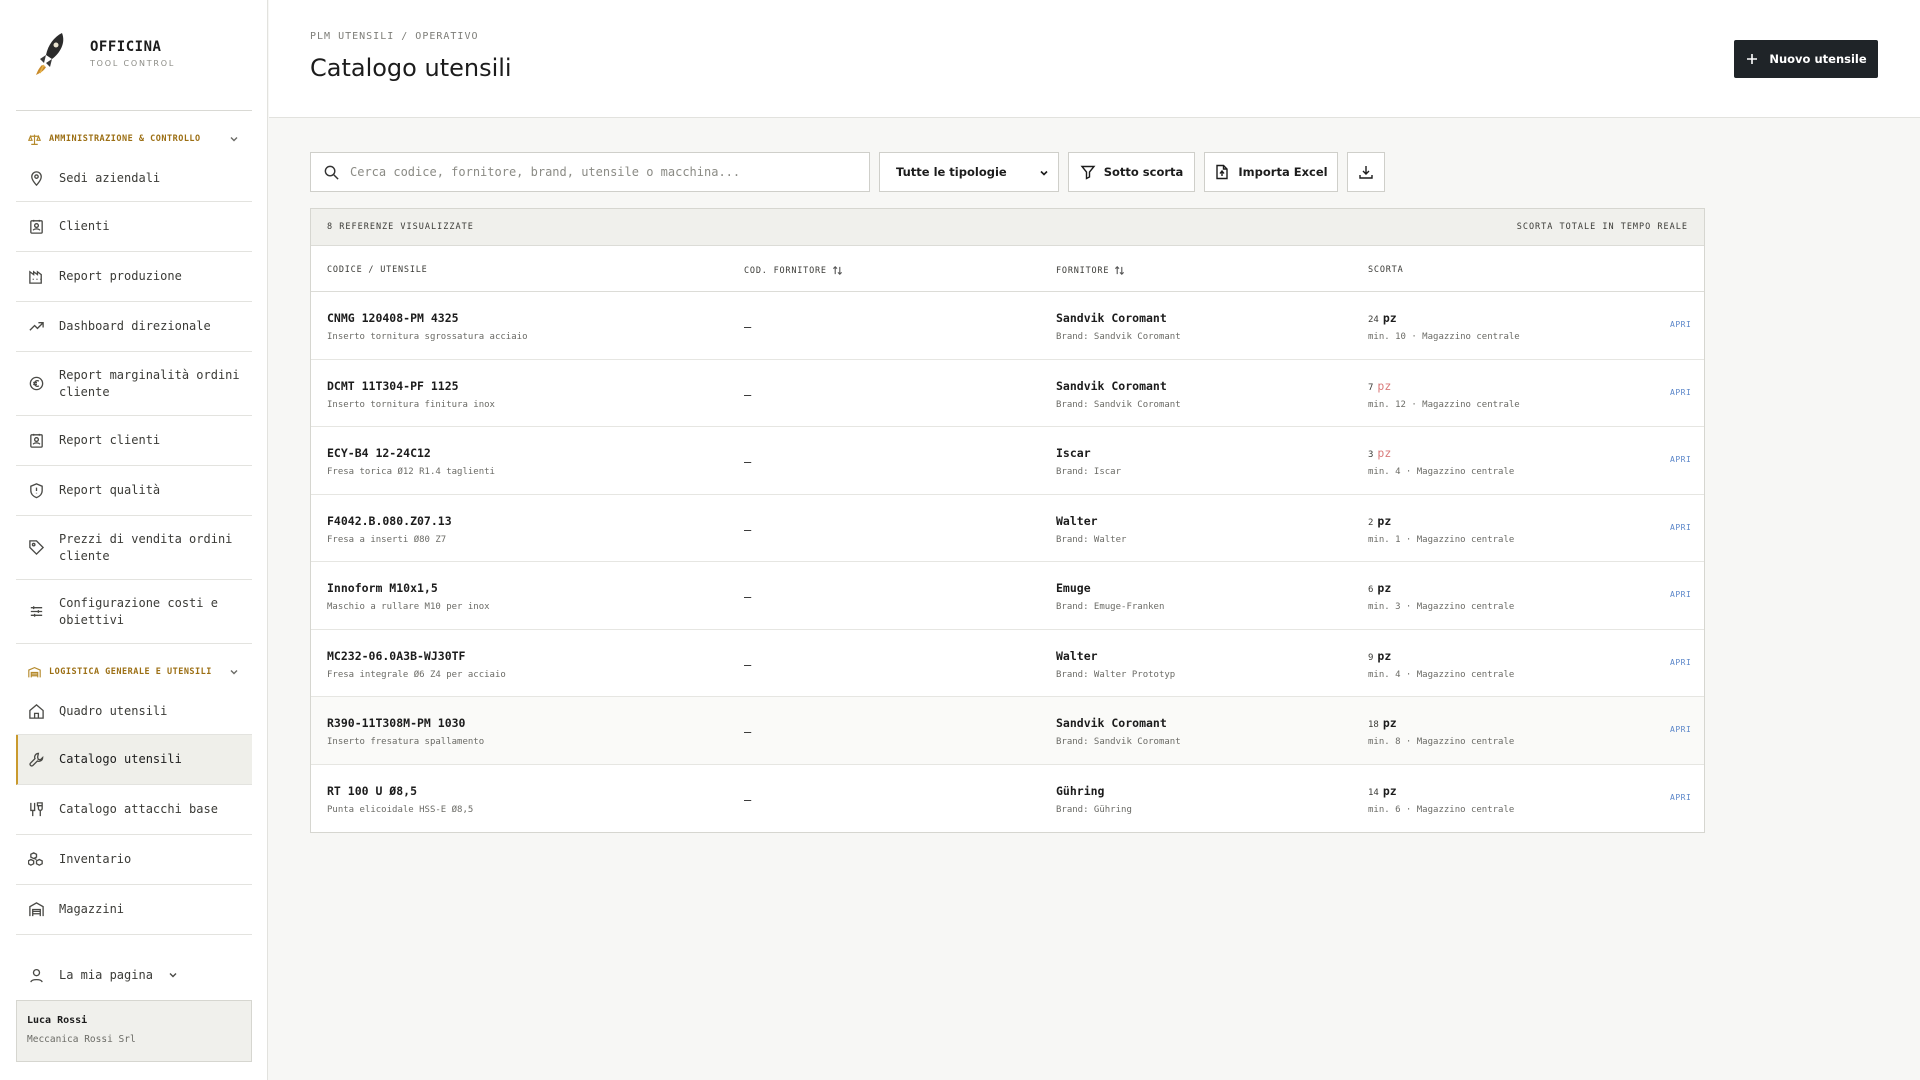 This screenshot has width=1920, height=1080. Describe the element at coordinates (134, 227) in the screenshot. I see `sidebar-item-clienti: Clienti` at that location.